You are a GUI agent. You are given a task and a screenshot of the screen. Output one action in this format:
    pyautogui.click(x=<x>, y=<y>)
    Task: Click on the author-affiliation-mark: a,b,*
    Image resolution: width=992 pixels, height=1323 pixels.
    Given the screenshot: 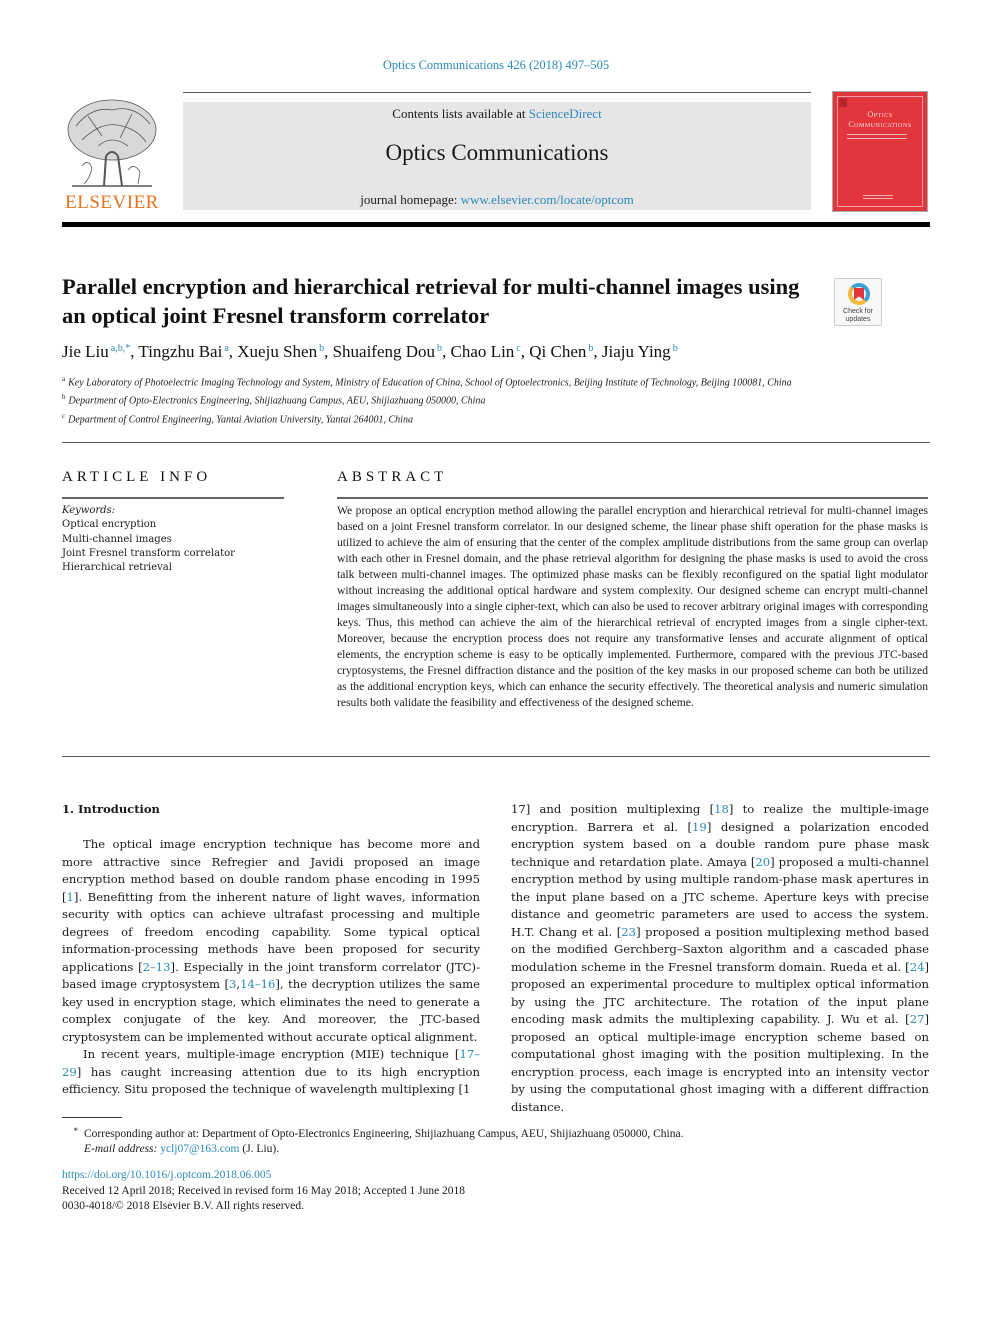 What is the action you would take?
    pyautogui.click(x=120, y=348)
    